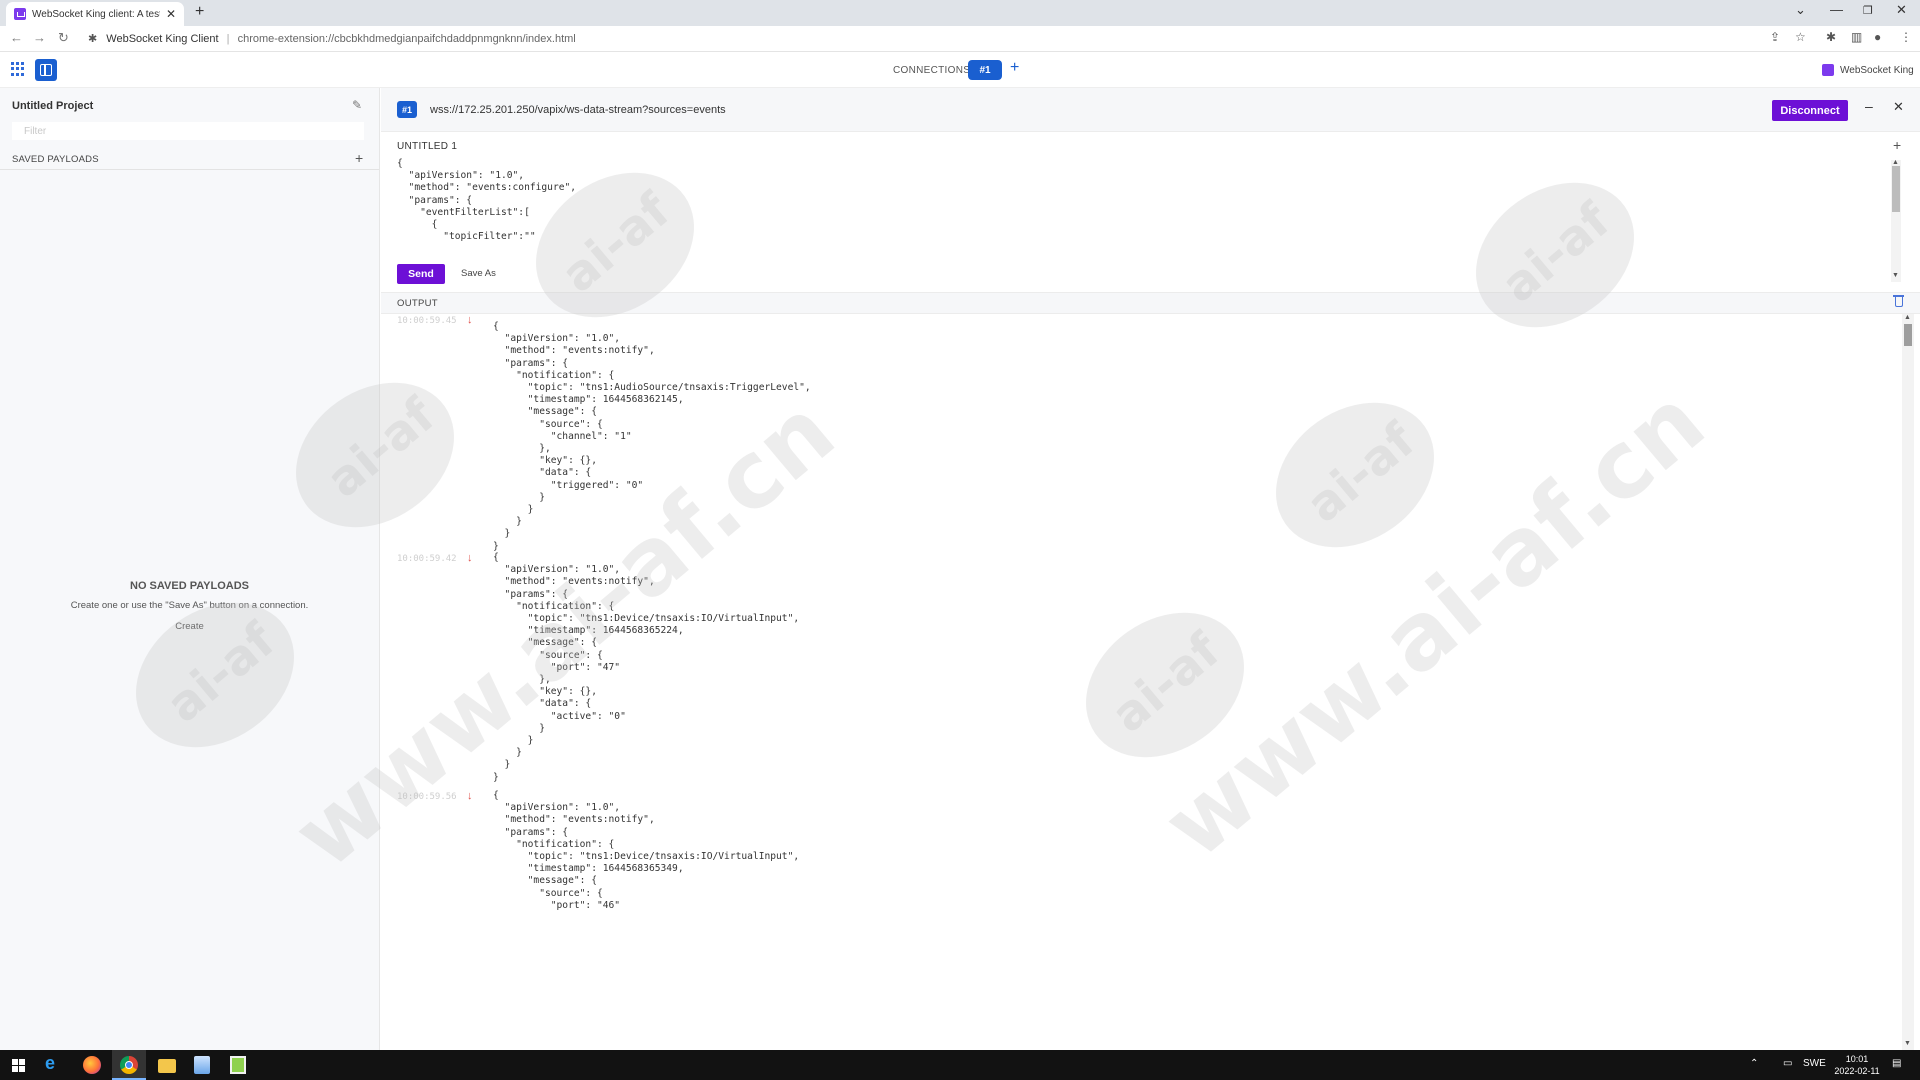 The image size is (1920, 1080). Describe the element at coordinates (970, 110) in the screenshot. I see `websocket-url-input` at that location.